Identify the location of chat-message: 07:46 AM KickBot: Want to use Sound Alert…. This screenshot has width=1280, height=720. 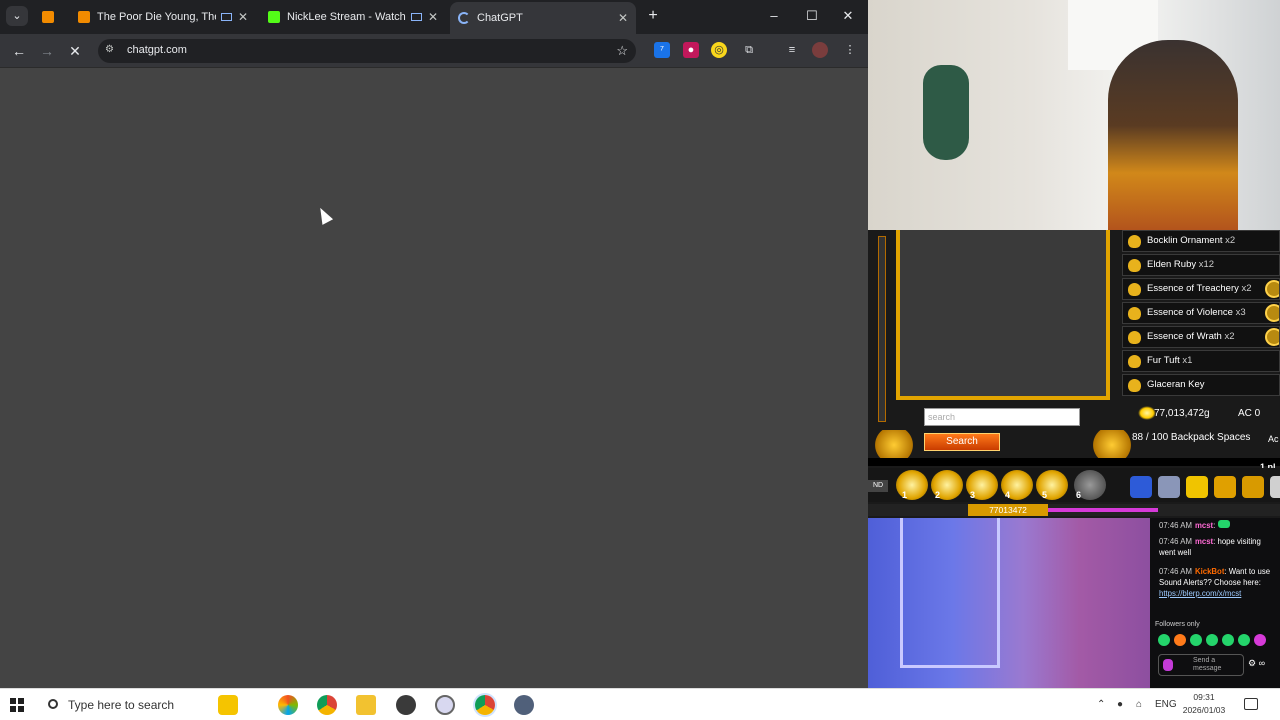
(1218, 582).